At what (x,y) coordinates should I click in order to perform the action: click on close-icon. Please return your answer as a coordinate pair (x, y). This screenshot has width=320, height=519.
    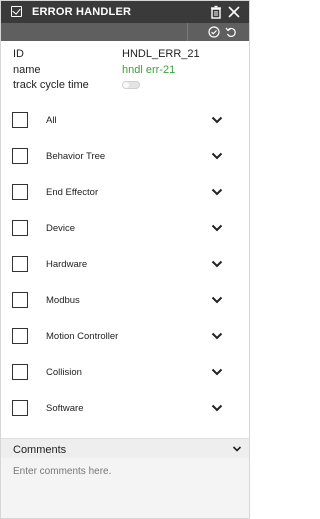
    Looking at the image, I should click on (234, 12).